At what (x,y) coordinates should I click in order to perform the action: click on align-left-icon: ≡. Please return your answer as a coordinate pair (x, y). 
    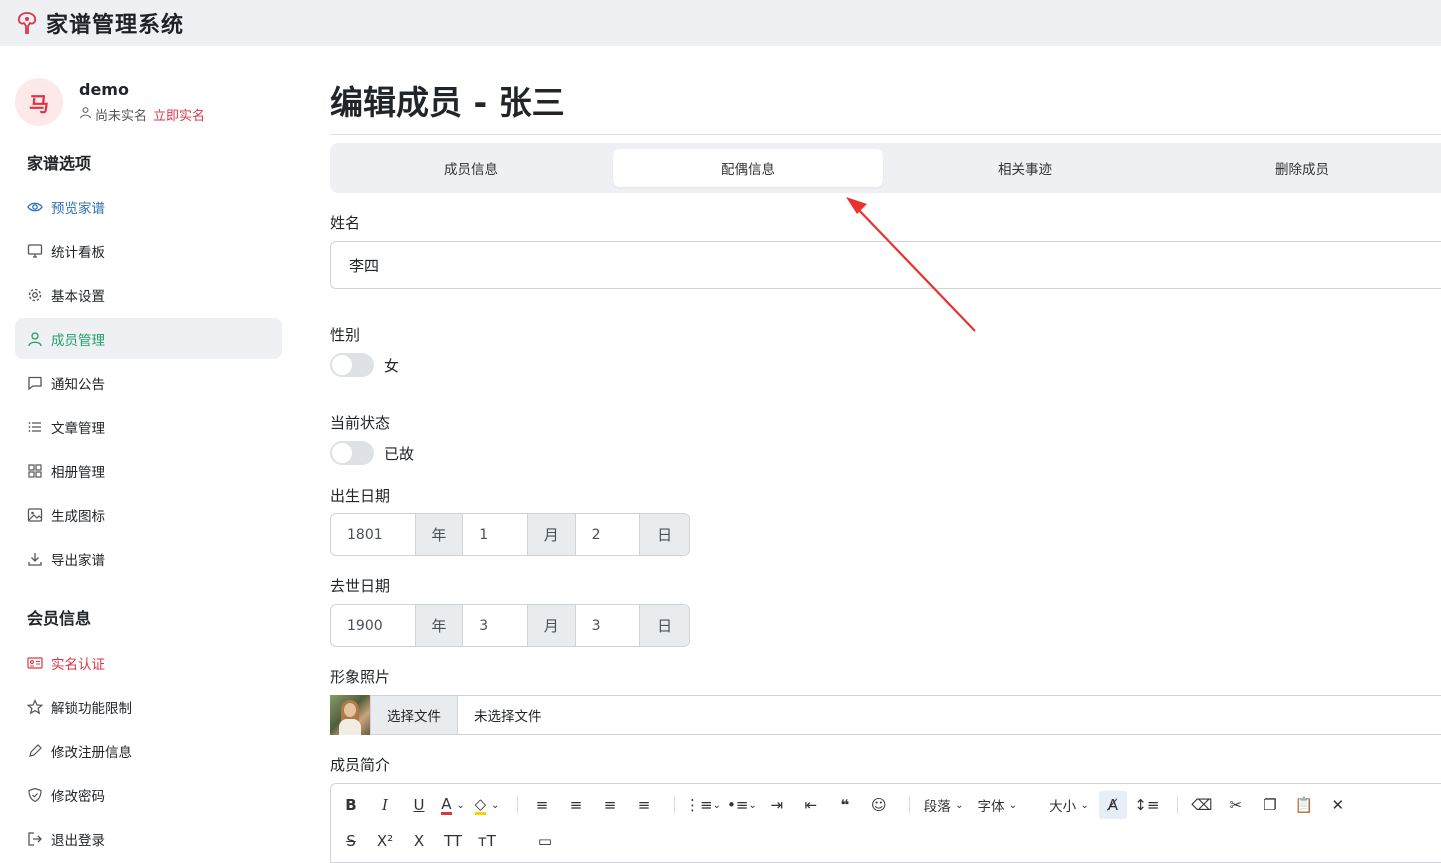
    Looking at the image, I should click on (542, 805).